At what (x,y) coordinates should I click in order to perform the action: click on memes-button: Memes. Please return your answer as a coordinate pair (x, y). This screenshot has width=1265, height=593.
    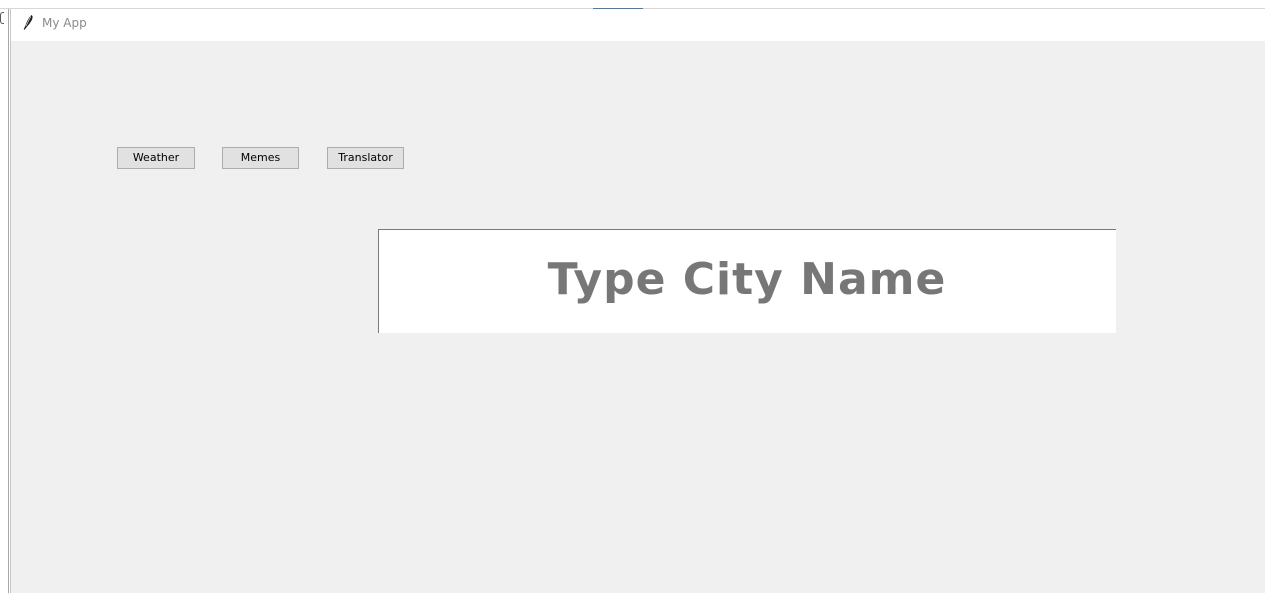
    Looking at the image, I should click on (260, 158).